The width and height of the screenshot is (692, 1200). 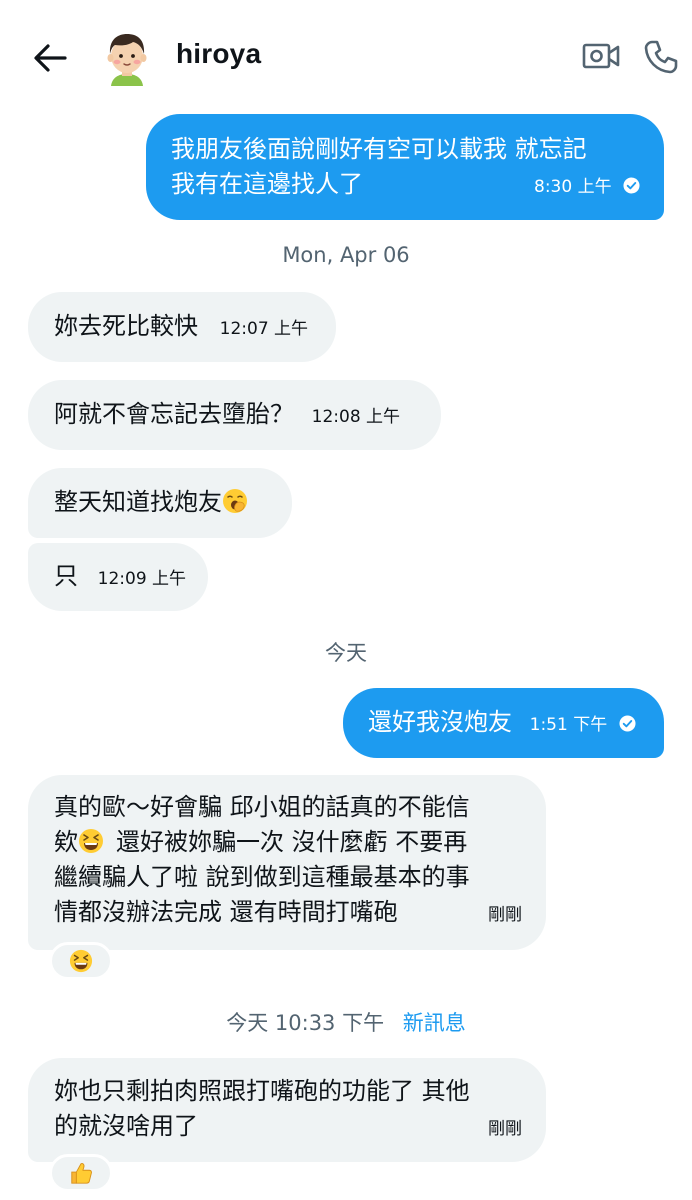 I want to click on message-text-line: 我有在這邊找人了, so click(x=267, y=184).